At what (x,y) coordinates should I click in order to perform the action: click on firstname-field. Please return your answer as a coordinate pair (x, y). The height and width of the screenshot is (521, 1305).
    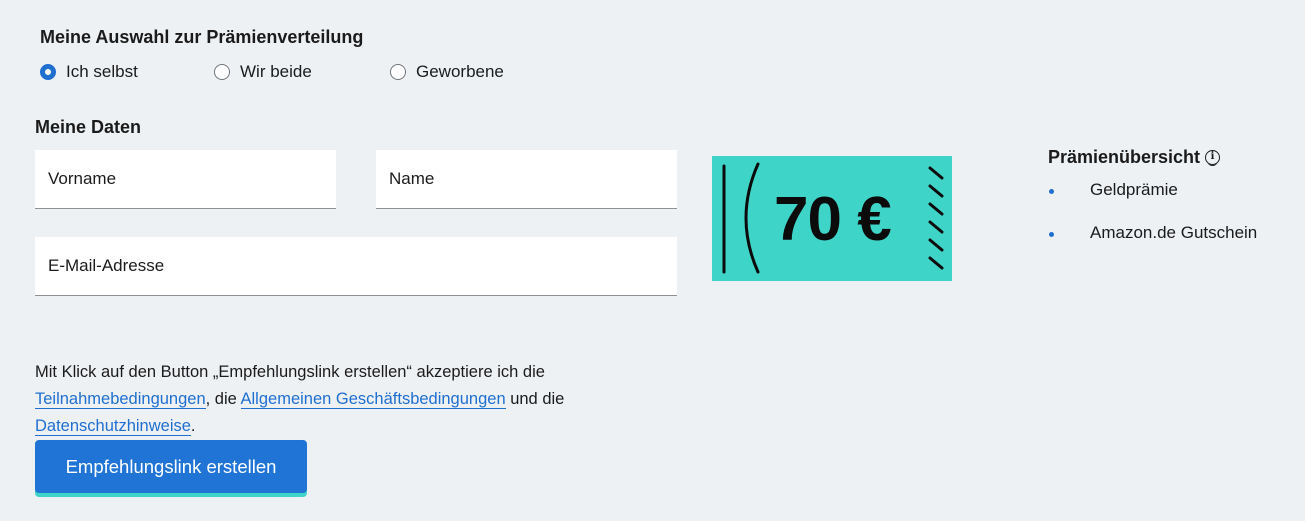
    Looking at the image, I should click on (185, 179).